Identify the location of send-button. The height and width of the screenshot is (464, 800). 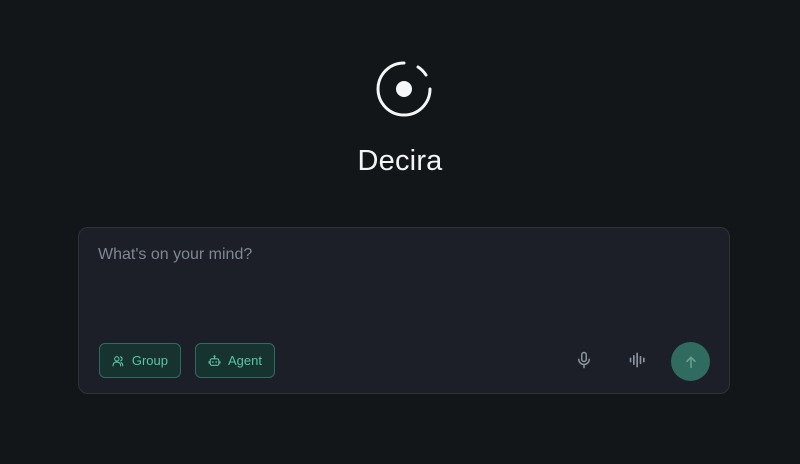
(690, 361).